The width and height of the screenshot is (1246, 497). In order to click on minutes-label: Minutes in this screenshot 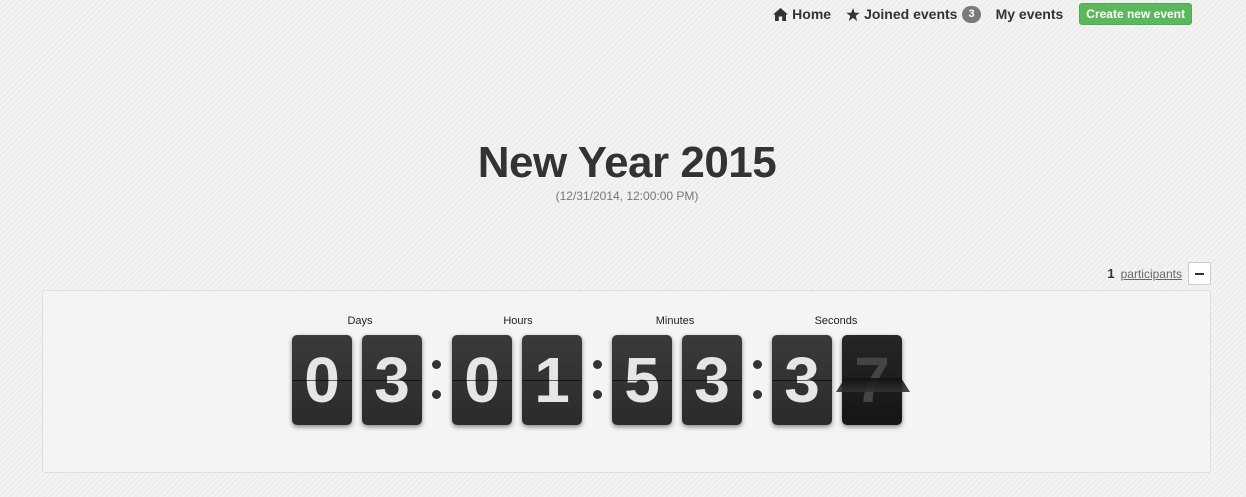, I will do `click(675, 321)`.